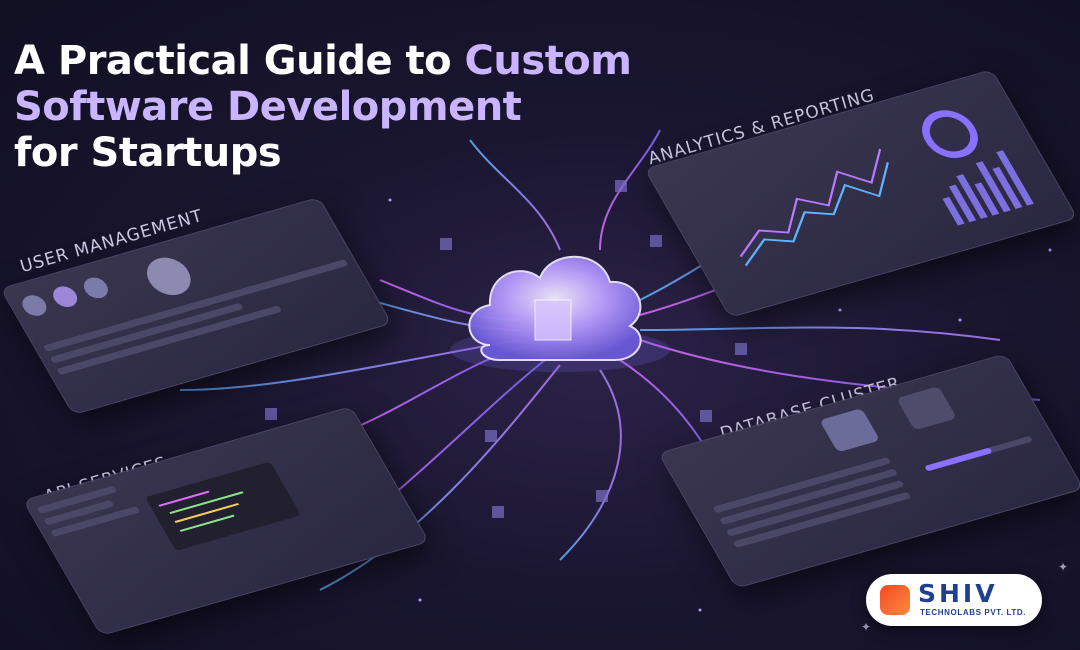 The width and height of the screenshot is (1080, 650). I want to click on code-block, so click(223, 506).